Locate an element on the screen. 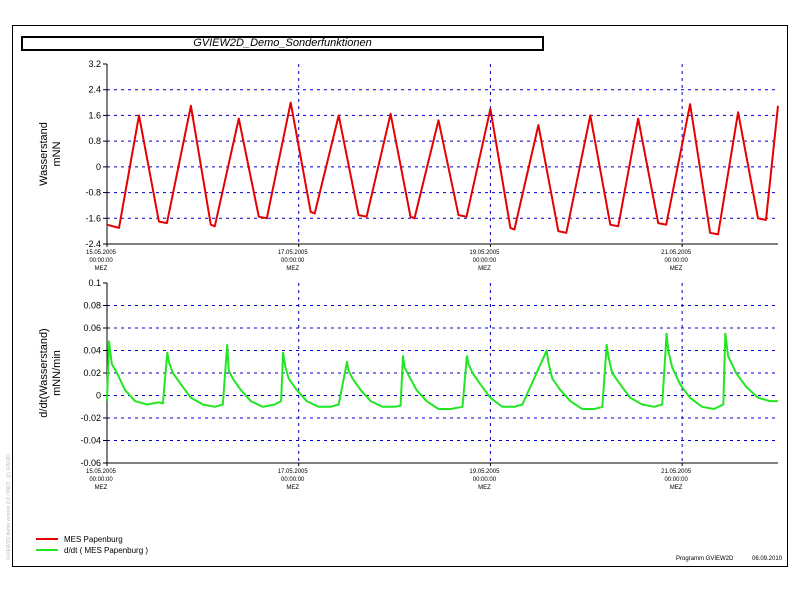 The height and width of the screenshot is (600, 800). y-tick-label: -1.6 is located at coordinates (93, 218).